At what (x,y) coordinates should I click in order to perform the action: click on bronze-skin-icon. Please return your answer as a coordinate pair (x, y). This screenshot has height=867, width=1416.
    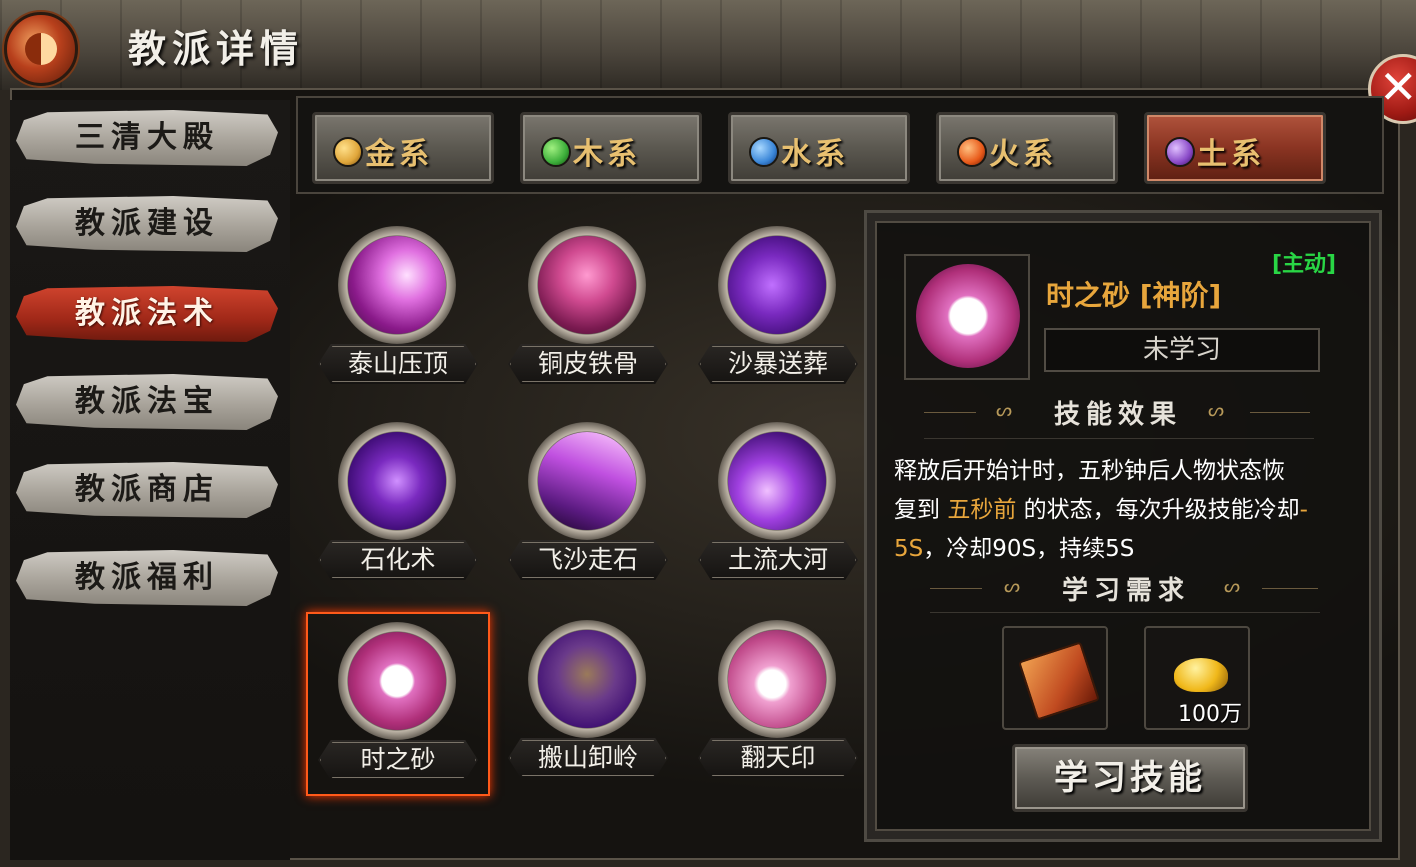
    Looking at the image, I should click on (587, 285).